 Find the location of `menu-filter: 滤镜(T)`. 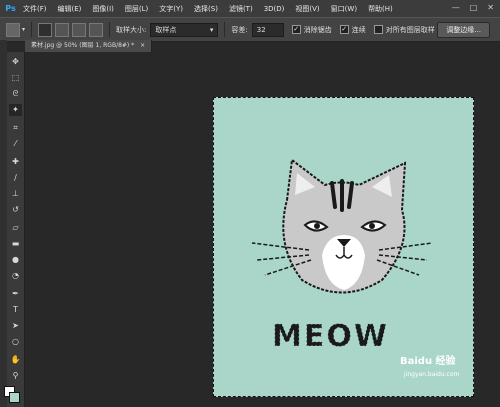

menu-filter: 滤镜(T) is located at coordinates (241, 9).